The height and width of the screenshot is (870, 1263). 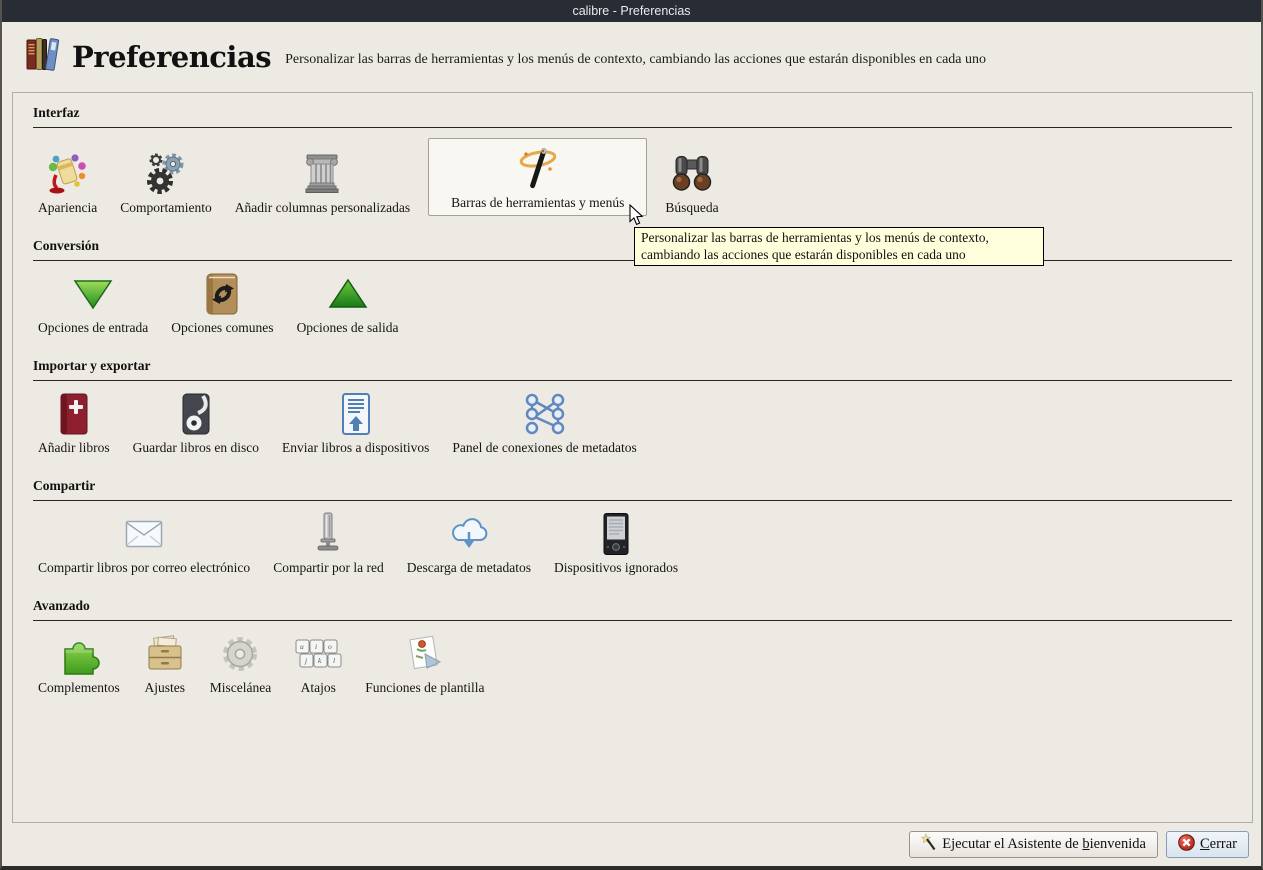 I want to click on pref-item-barras-herramientas: Barras de herramientas y menús, so click(x=538, y=177).